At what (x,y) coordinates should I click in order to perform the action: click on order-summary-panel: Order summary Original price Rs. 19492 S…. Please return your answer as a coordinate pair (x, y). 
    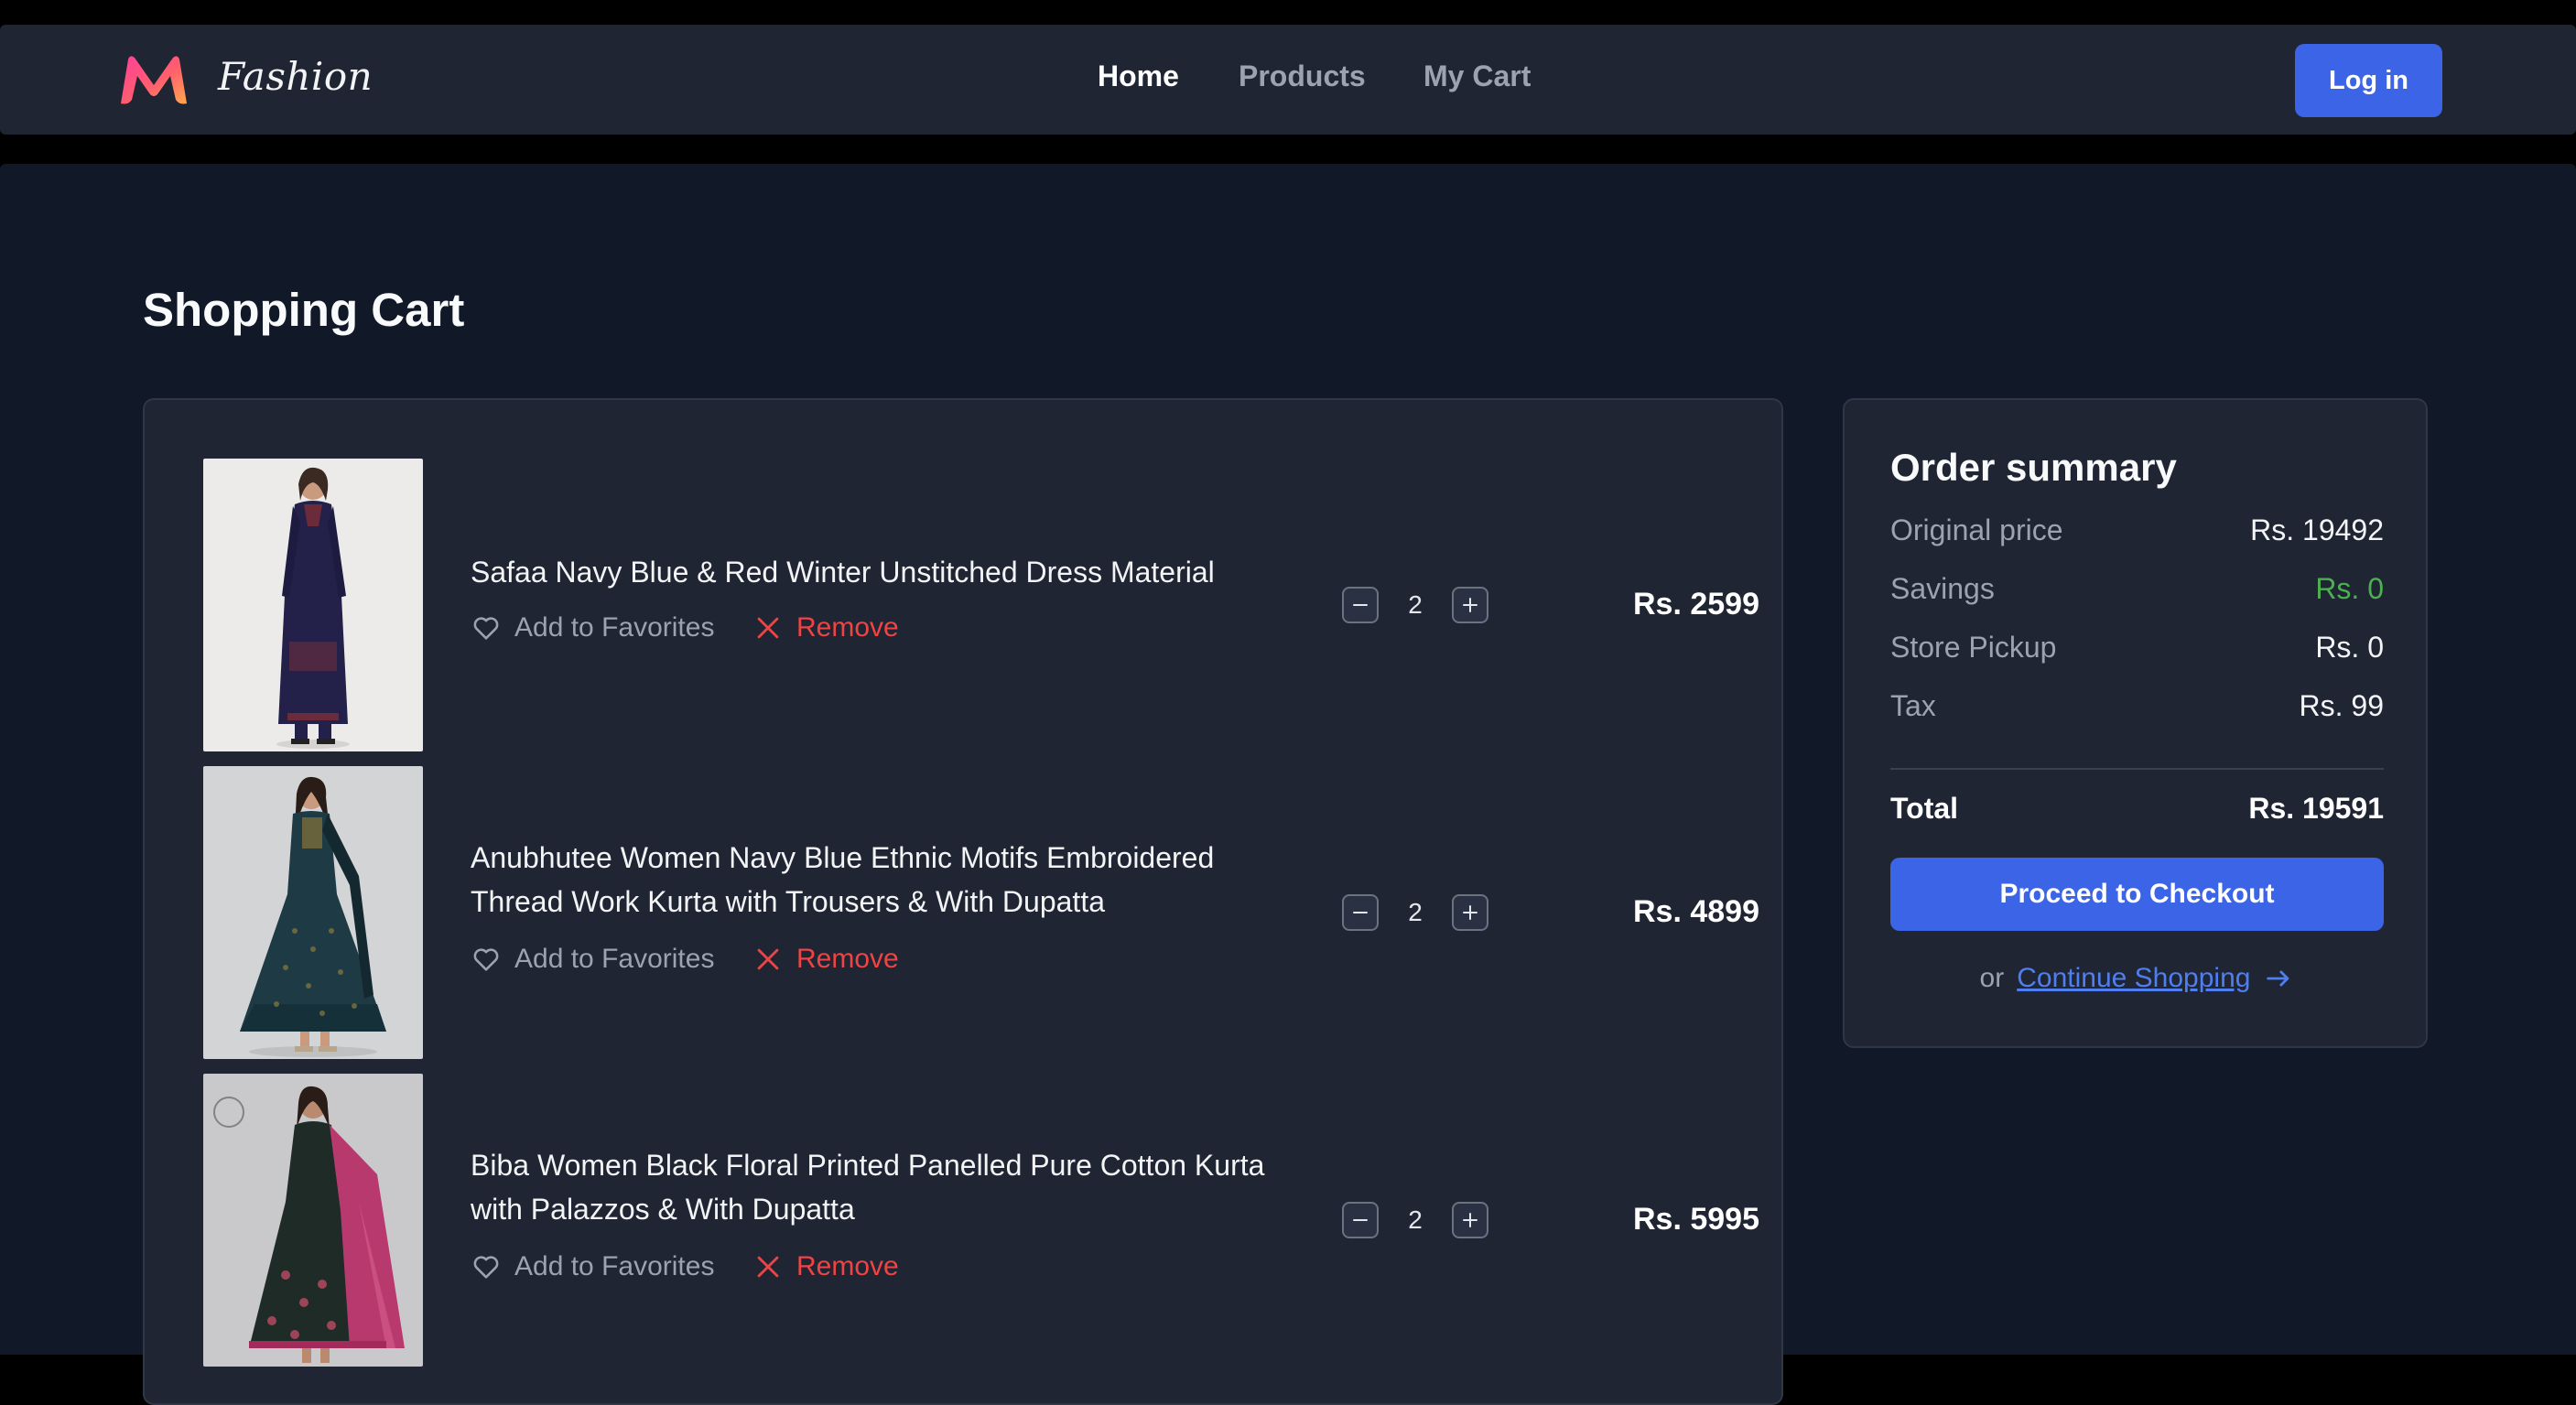
    Looking at the image, I should click on (2136, 723).